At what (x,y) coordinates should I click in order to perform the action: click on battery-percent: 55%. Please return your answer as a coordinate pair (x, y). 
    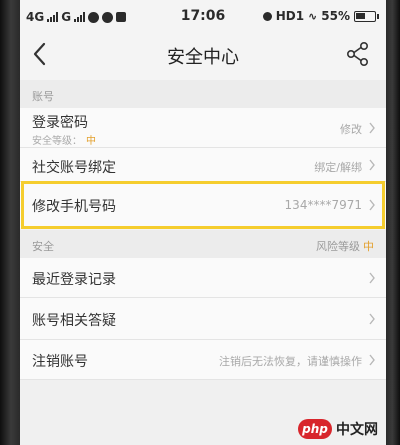
    Looking at the image, I should click on (335, 16).